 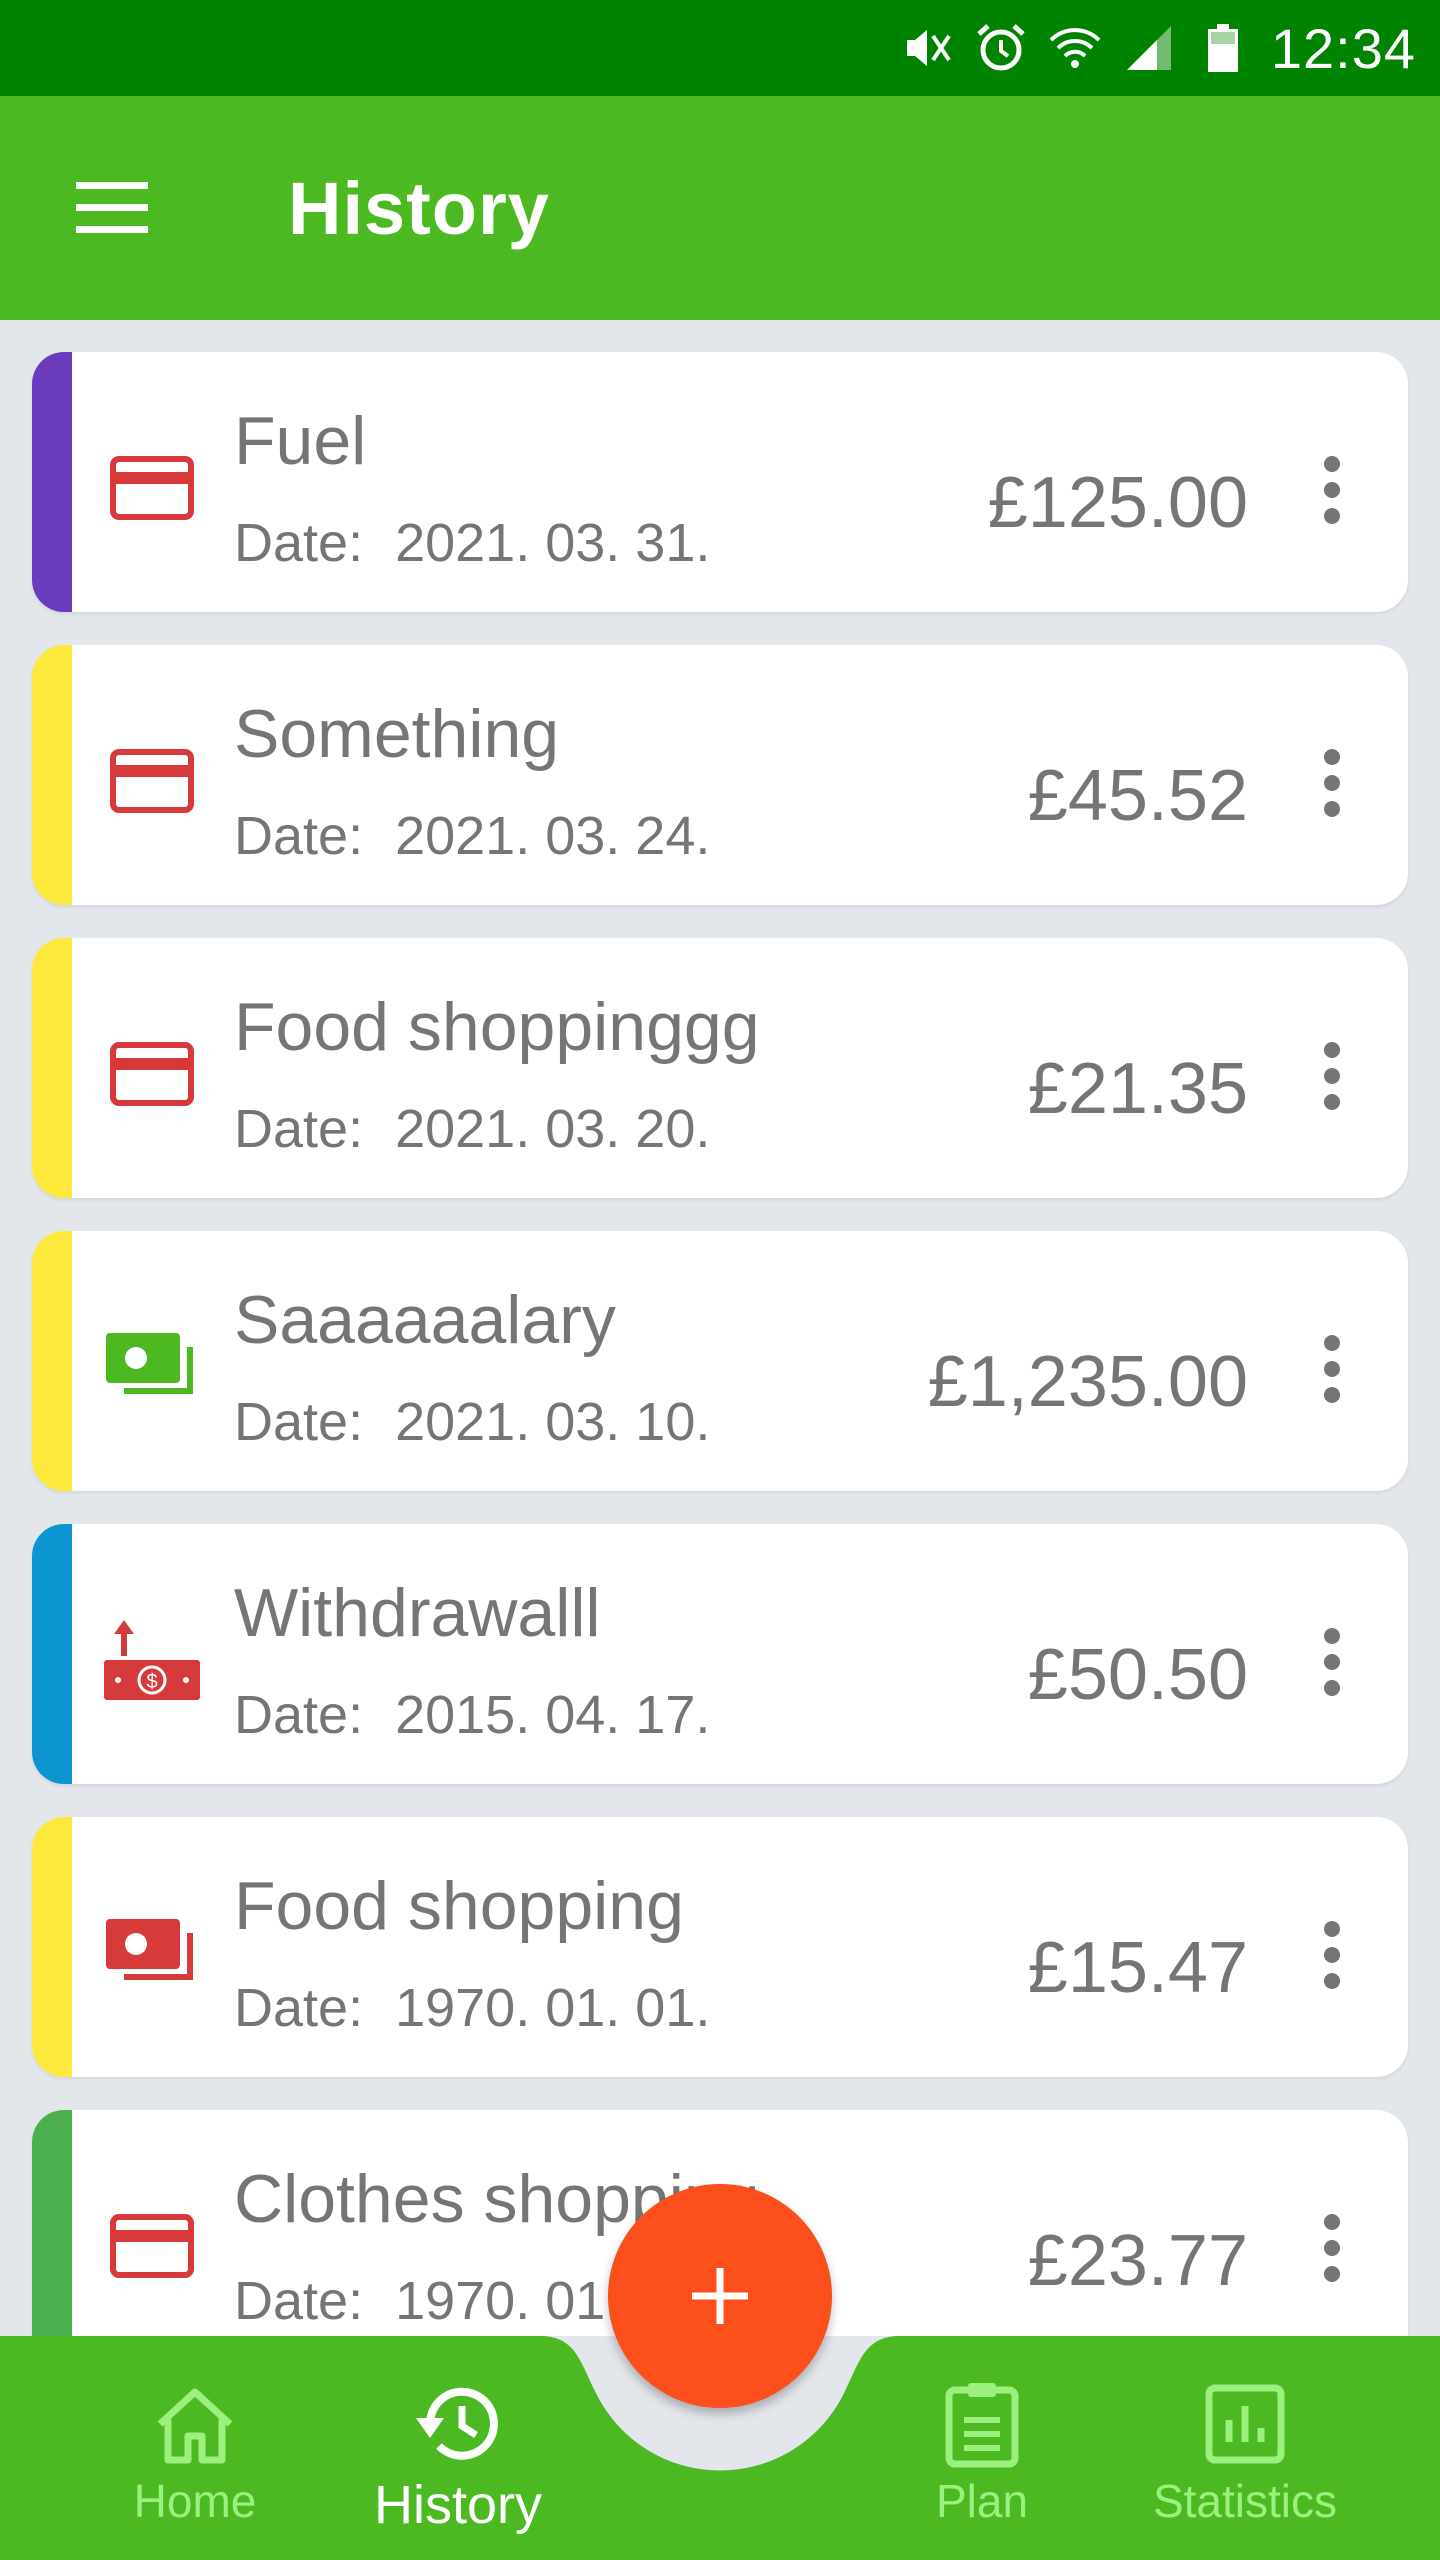 What do you see at coordinates (195, 2424) in the screenshot?
I see `home-icon` at bounding box center [195, 2424].